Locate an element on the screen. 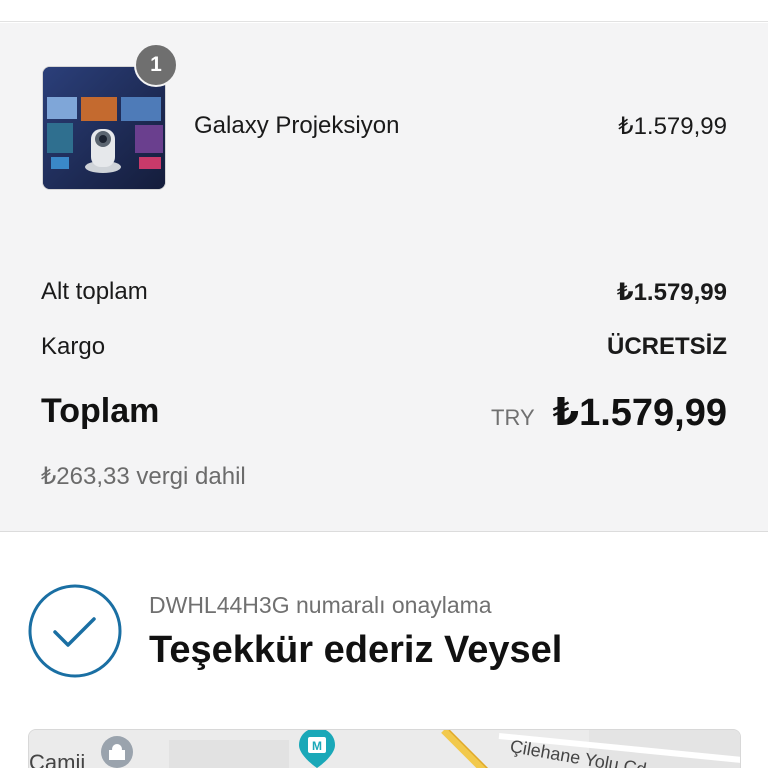 The width and height of the screenshot is (768, 768). order-confirmation-number: DWHL44H3G numaralı onaylama is located at coordinates (320, 605).